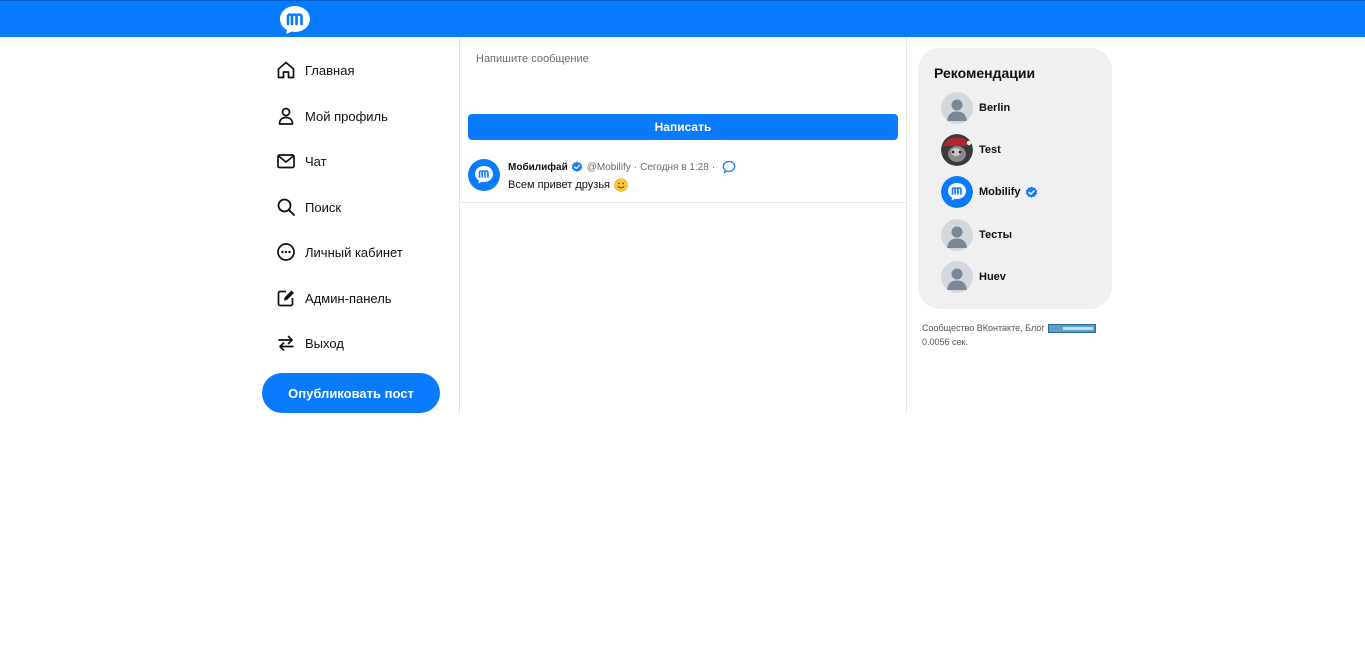  What do you see at coordinates (286, 207) in the screenshot?
I see `search-icon` at bounding box center [286, 207].